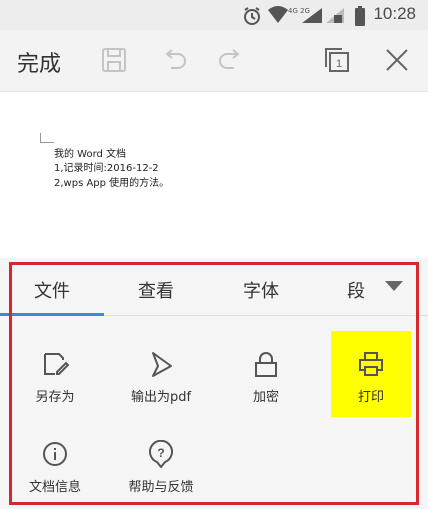 The width and height of the screenshot is (428, 509). What do you see at coordinates (313, 15) in the screenshot?
I see `signal-icon` at bounding box center [313, 15].